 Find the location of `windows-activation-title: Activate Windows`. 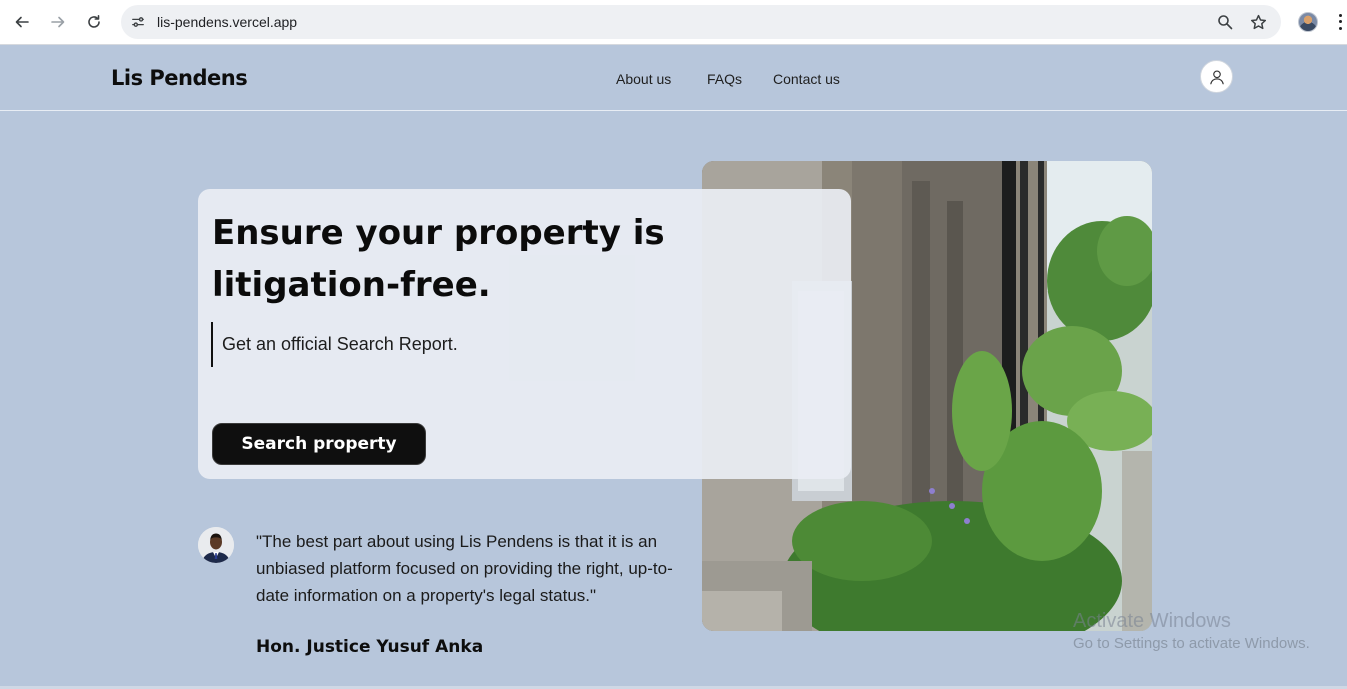

windows-activation-title: Activate Windows is located at coordinates (1152, 621).